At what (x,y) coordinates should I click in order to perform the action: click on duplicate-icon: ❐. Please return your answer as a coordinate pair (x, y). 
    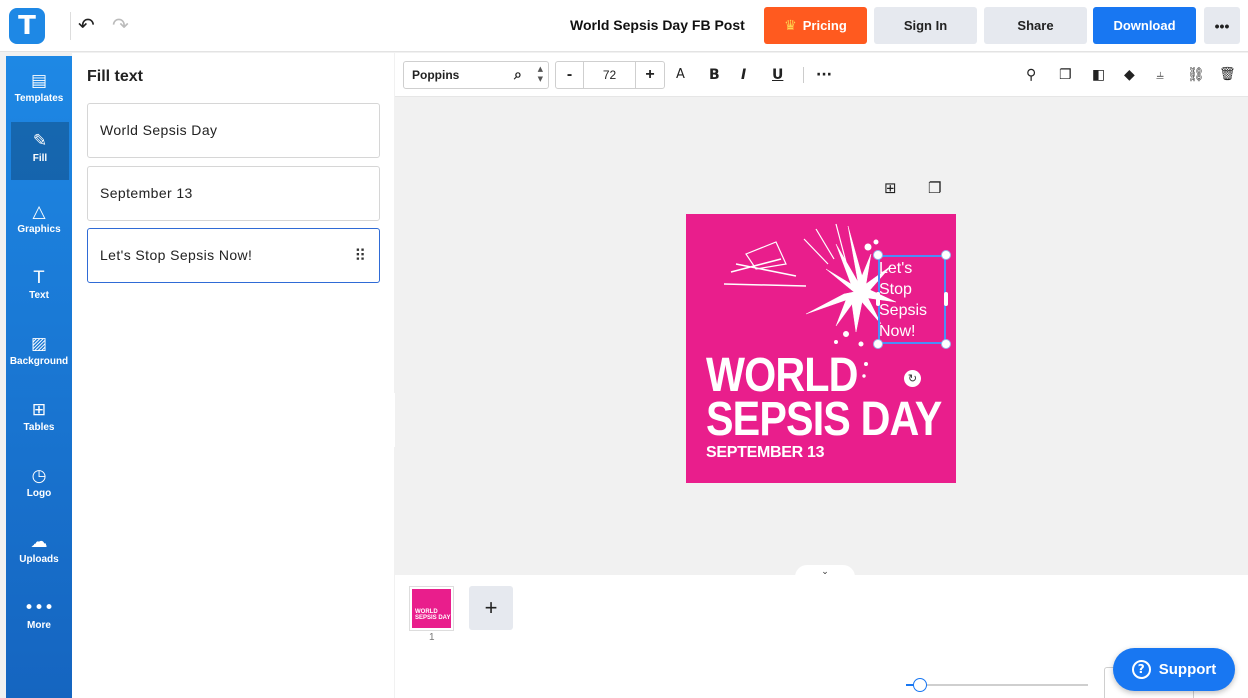
    Looking at the image, I should click on (1065, 75).